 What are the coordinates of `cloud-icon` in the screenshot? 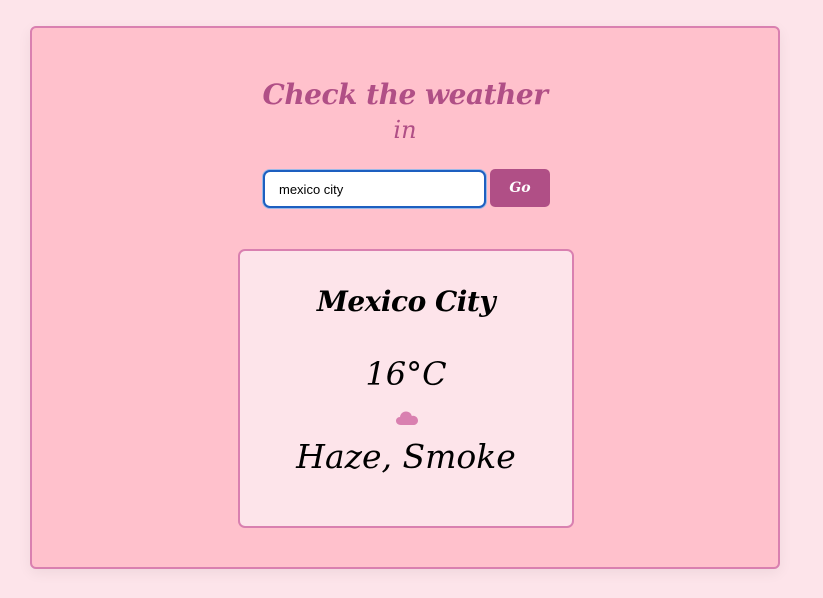 It's located at (407, 418).